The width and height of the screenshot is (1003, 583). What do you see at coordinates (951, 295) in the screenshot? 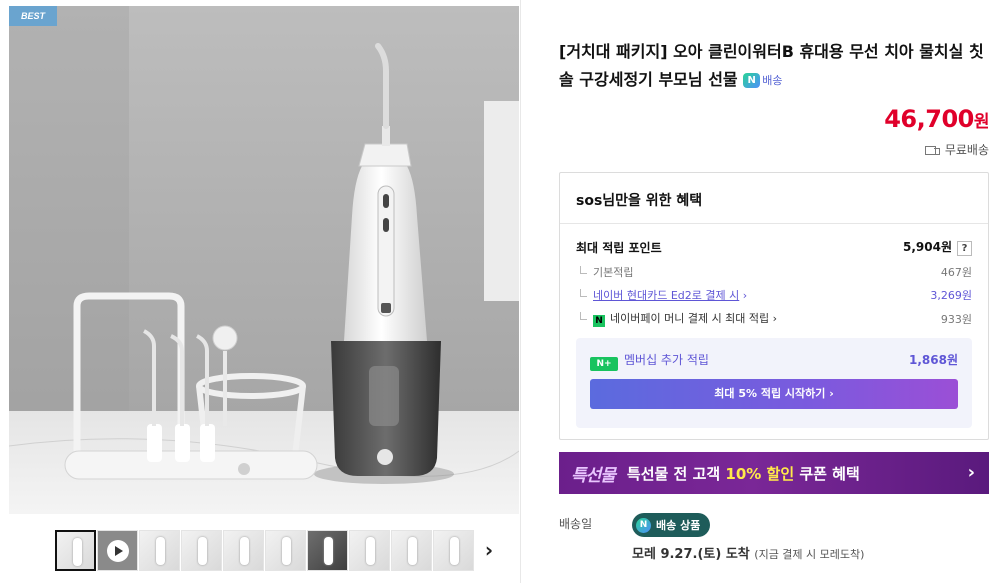
I see `card-points-value: 3,269원` at bounding box center [951, 295].